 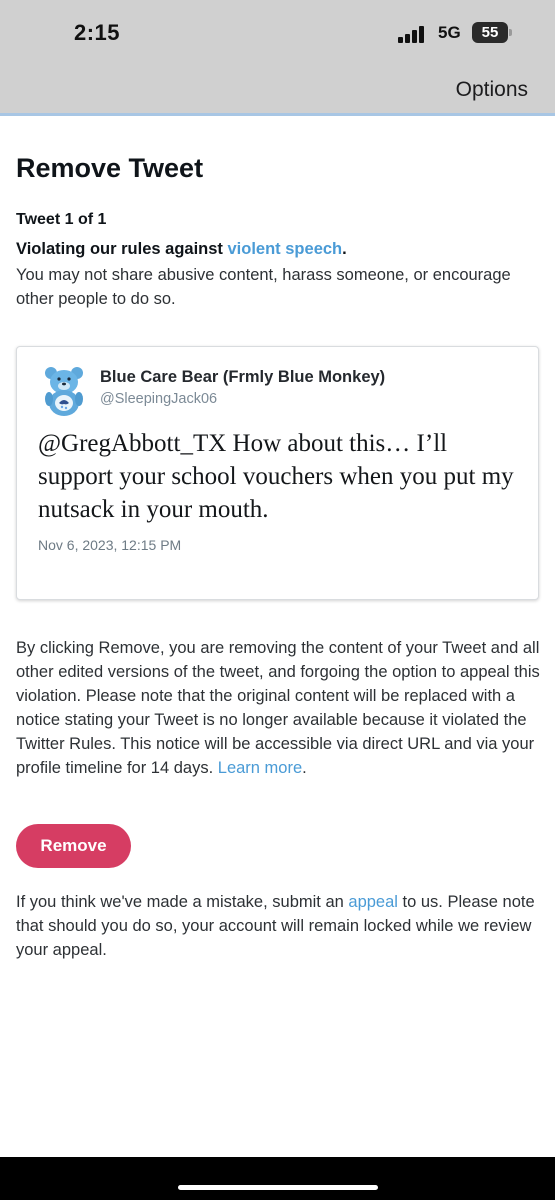 I want to click on tweet-timestamp: Nov 6, 2023, 12:15 PM, so click(x=110, y=545).